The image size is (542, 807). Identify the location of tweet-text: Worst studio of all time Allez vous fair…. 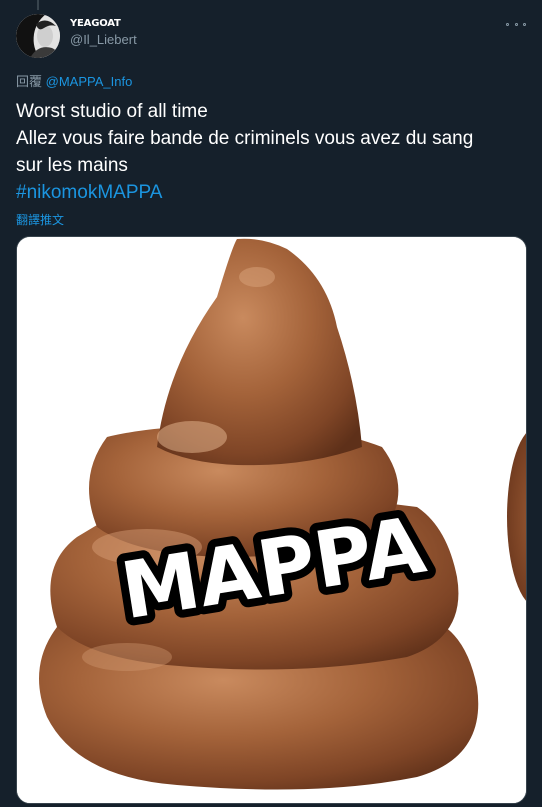
(269, 152).